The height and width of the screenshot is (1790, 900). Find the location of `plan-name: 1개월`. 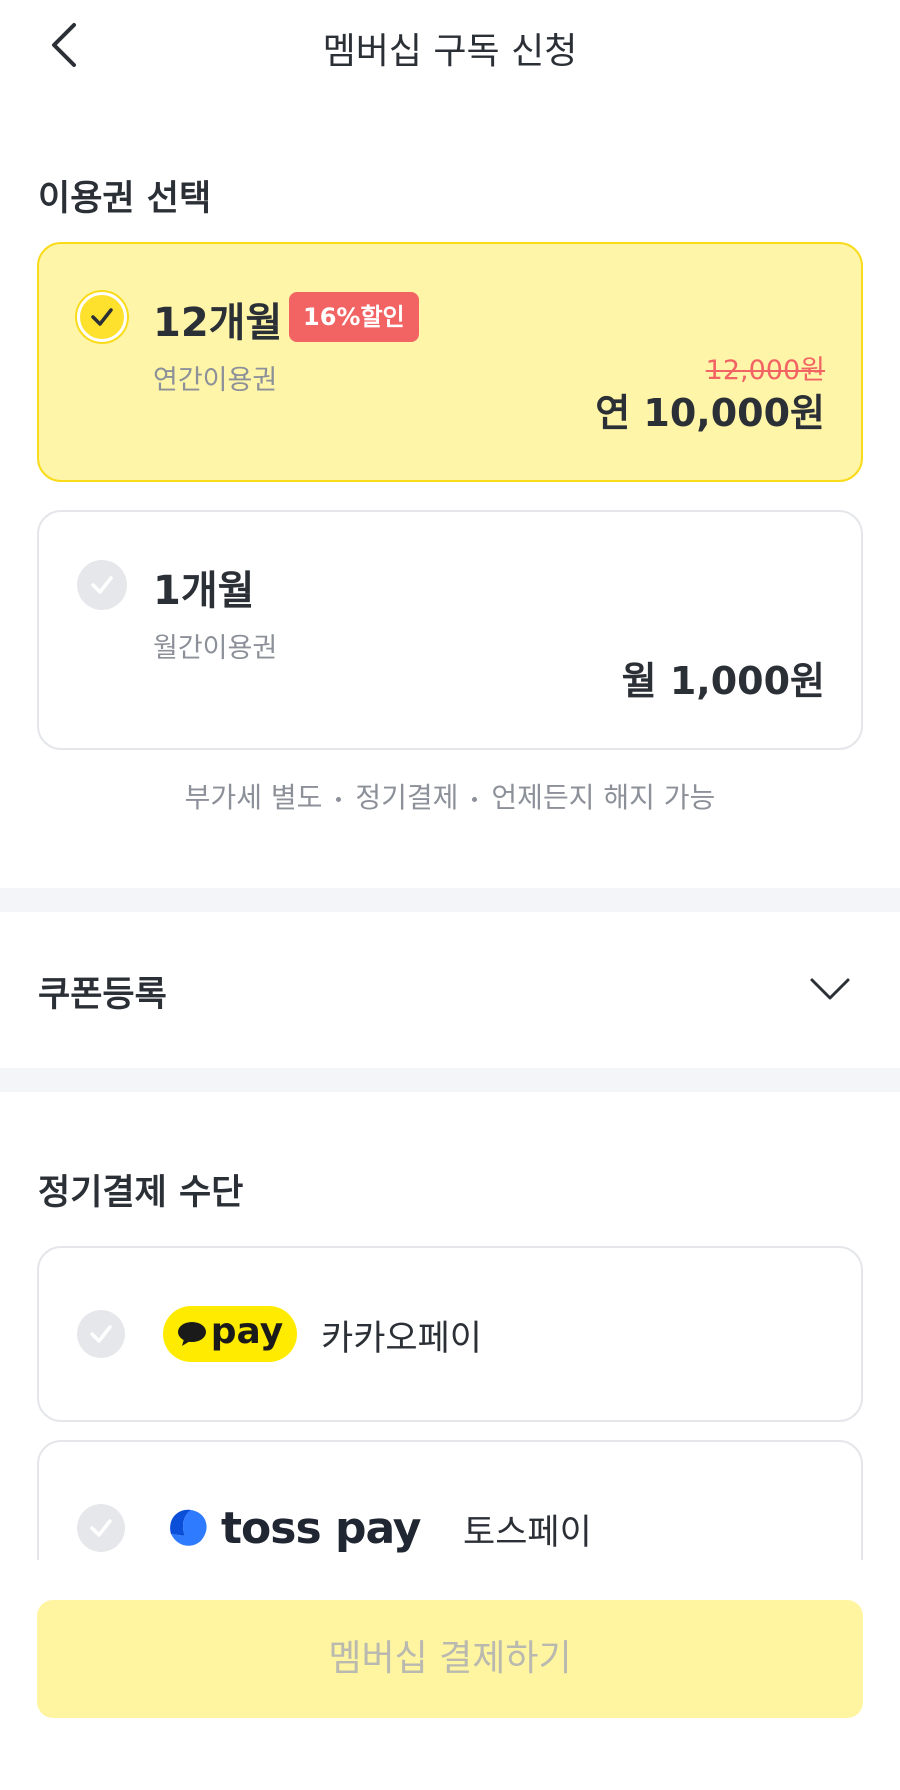

plan-name: 1개월 is located at coordinates (204, 591).